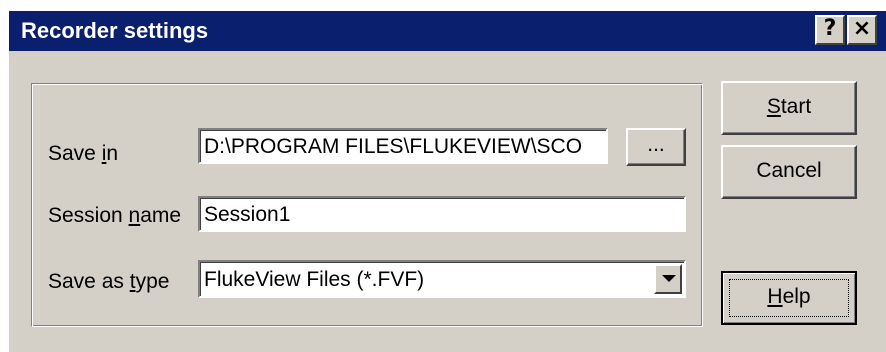  Describe the element at coordinates (115, 215) in the screenshot. I see `session-name-label: Session name` at that location.